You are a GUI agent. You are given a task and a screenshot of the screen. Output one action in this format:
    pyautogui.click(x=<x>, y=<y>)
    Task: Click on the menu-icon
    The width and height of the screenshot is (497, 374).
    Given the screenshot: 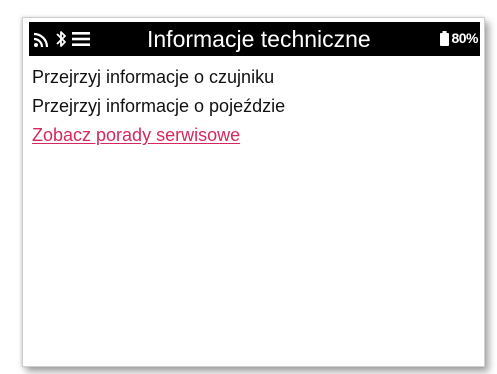 What is the action you would take?
    pyautogui.click(x=81, y=39)
    